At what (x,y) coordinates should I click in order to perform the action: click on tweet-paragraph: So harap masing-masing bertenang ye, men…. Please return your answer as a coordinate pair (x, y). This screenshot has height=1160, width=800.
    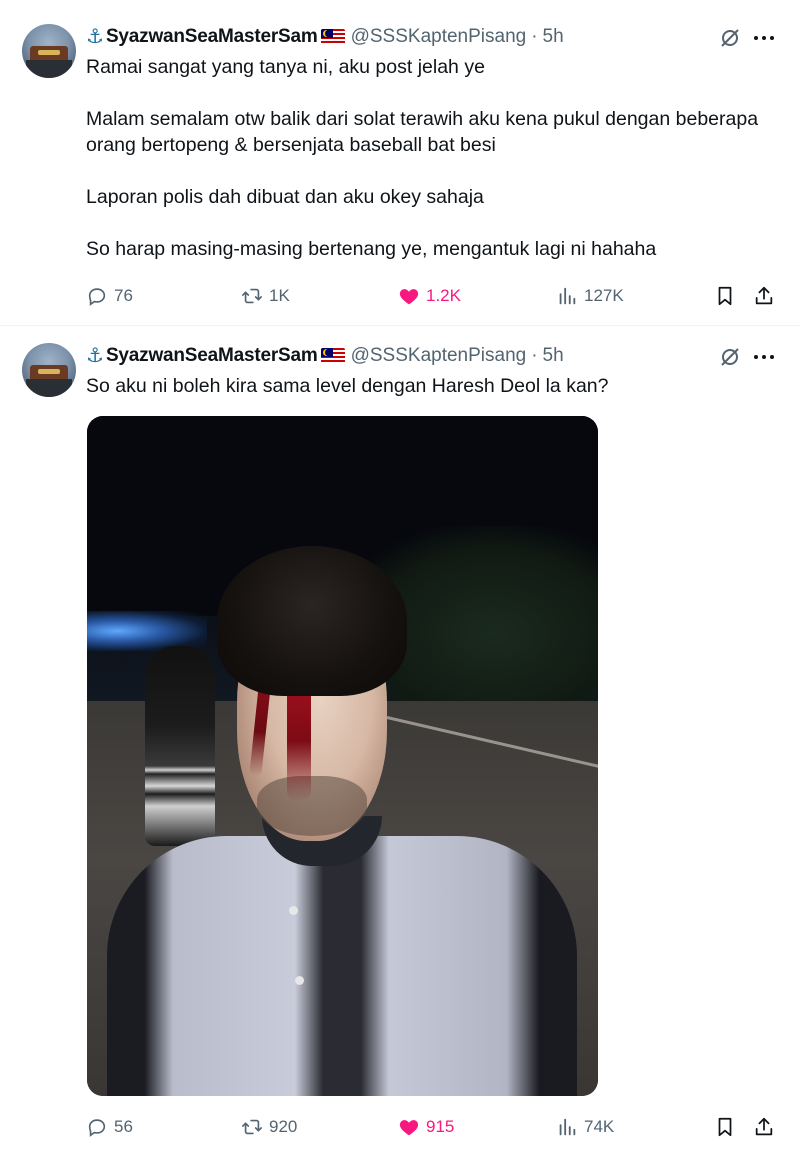
    Looking at the image, I should click on (371, 249).